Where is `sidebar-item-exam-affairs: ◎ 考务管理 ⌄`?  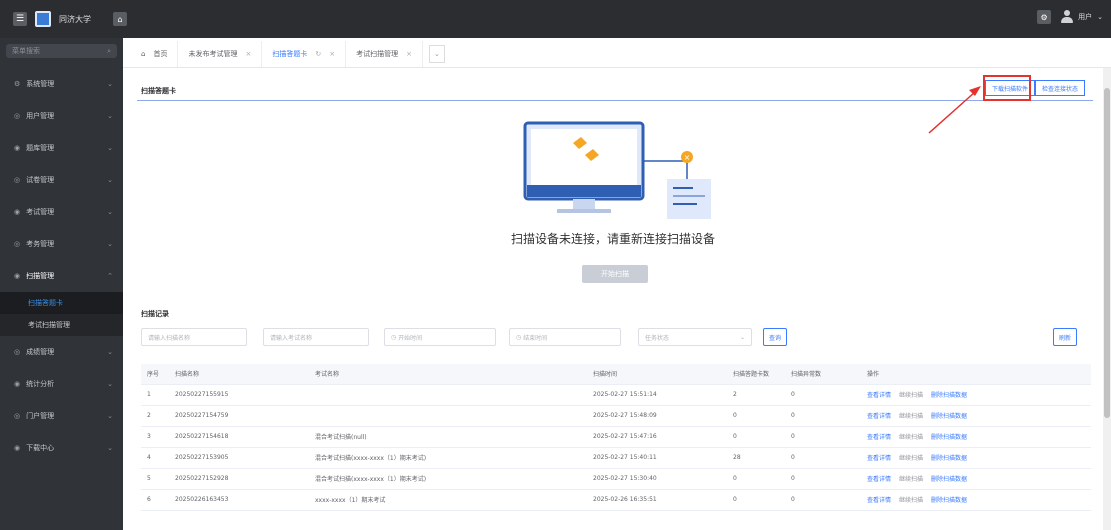 sidebar-item-exam-affairs: ◎ 考务管理 ⌄ is located at coordinates (61, 244).